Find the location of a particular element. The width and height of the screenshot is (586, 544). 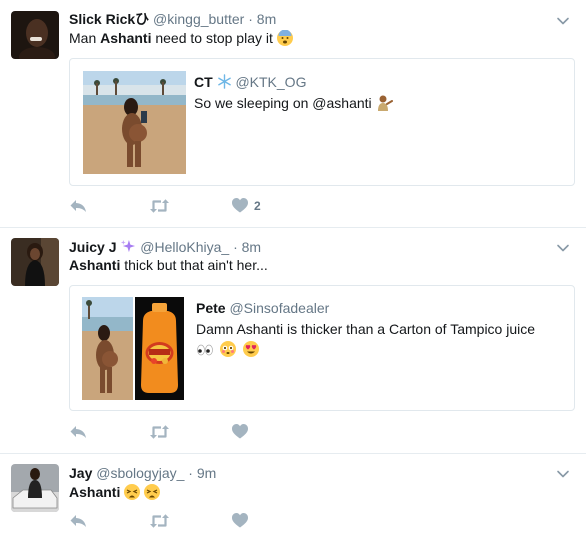

sparkles-icon is located at coordinates (128, 246).